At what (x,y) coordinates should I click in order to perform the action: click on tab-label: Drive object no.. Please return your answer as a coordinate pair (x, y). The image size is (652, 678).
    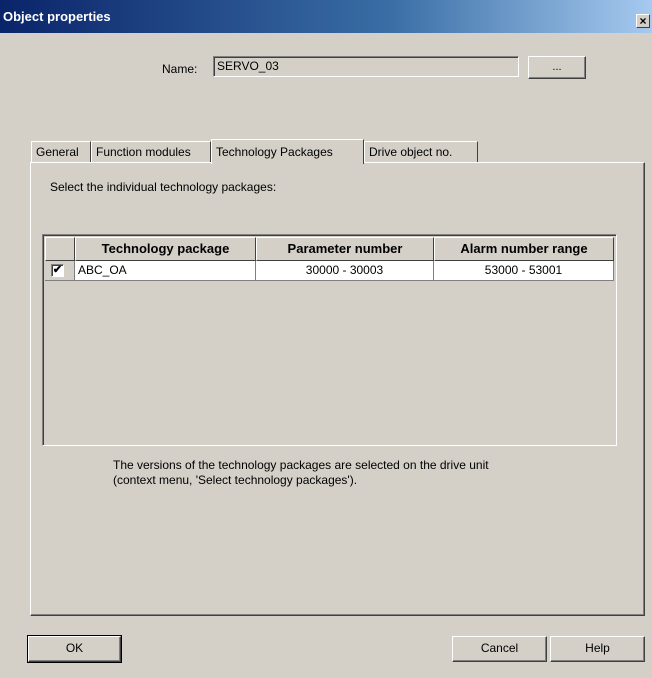
    Looking at the image, I should click on (411, 152).